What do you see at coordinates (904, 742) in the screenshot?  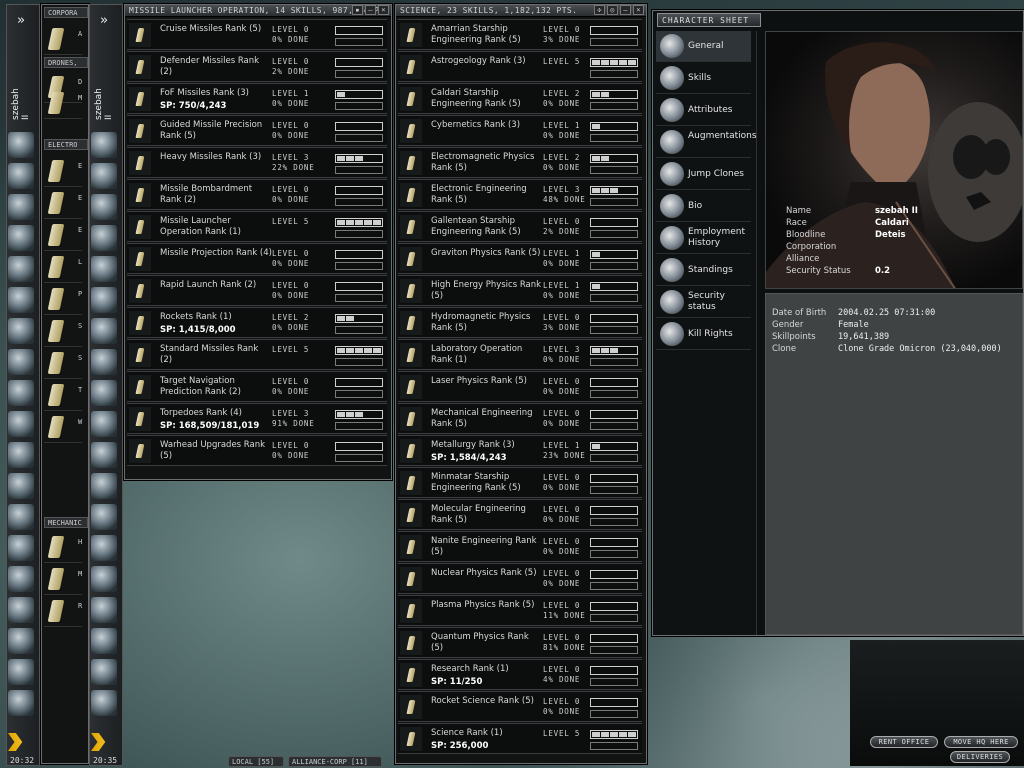 I see `rent-office-button: RENT OFFICE` at bounding box center [904, 742].